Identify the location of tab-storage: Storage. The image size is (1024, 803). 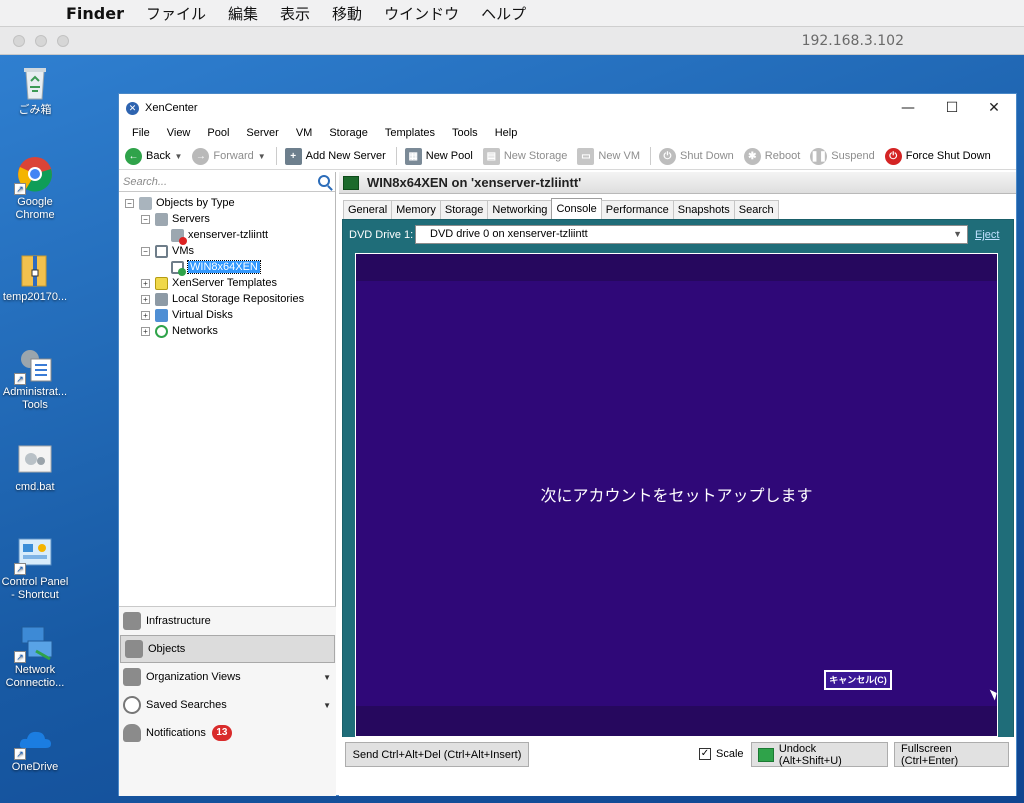
(464, 209).